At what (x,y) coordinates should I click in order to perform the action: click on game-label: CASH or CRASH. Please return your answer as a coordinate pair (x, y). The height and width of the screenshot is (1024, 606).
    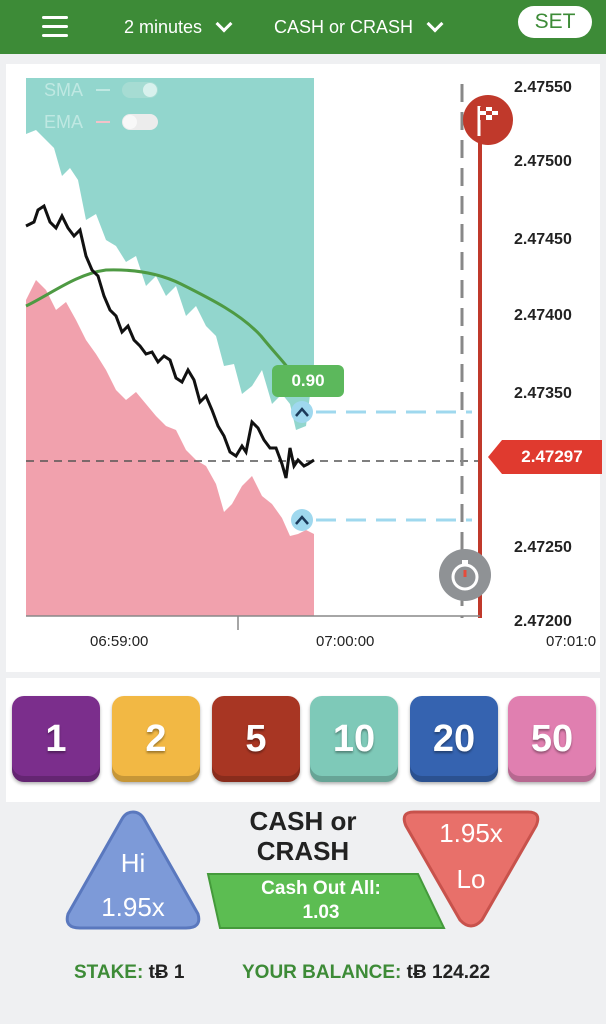
    Looking at the image, I should click on (344, 26).